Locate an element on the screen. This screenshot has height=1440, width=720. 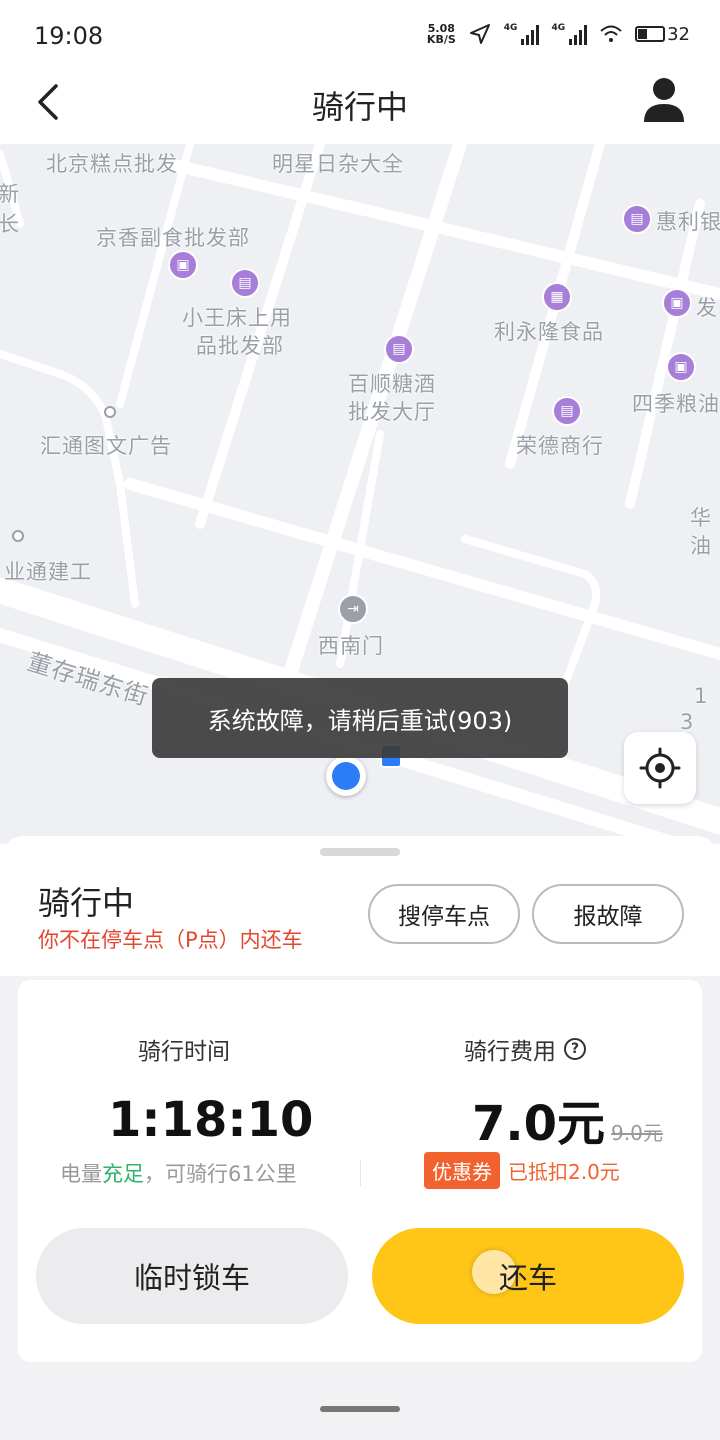
map-label: 利永隆食品 is located at coordinates (549, 332).